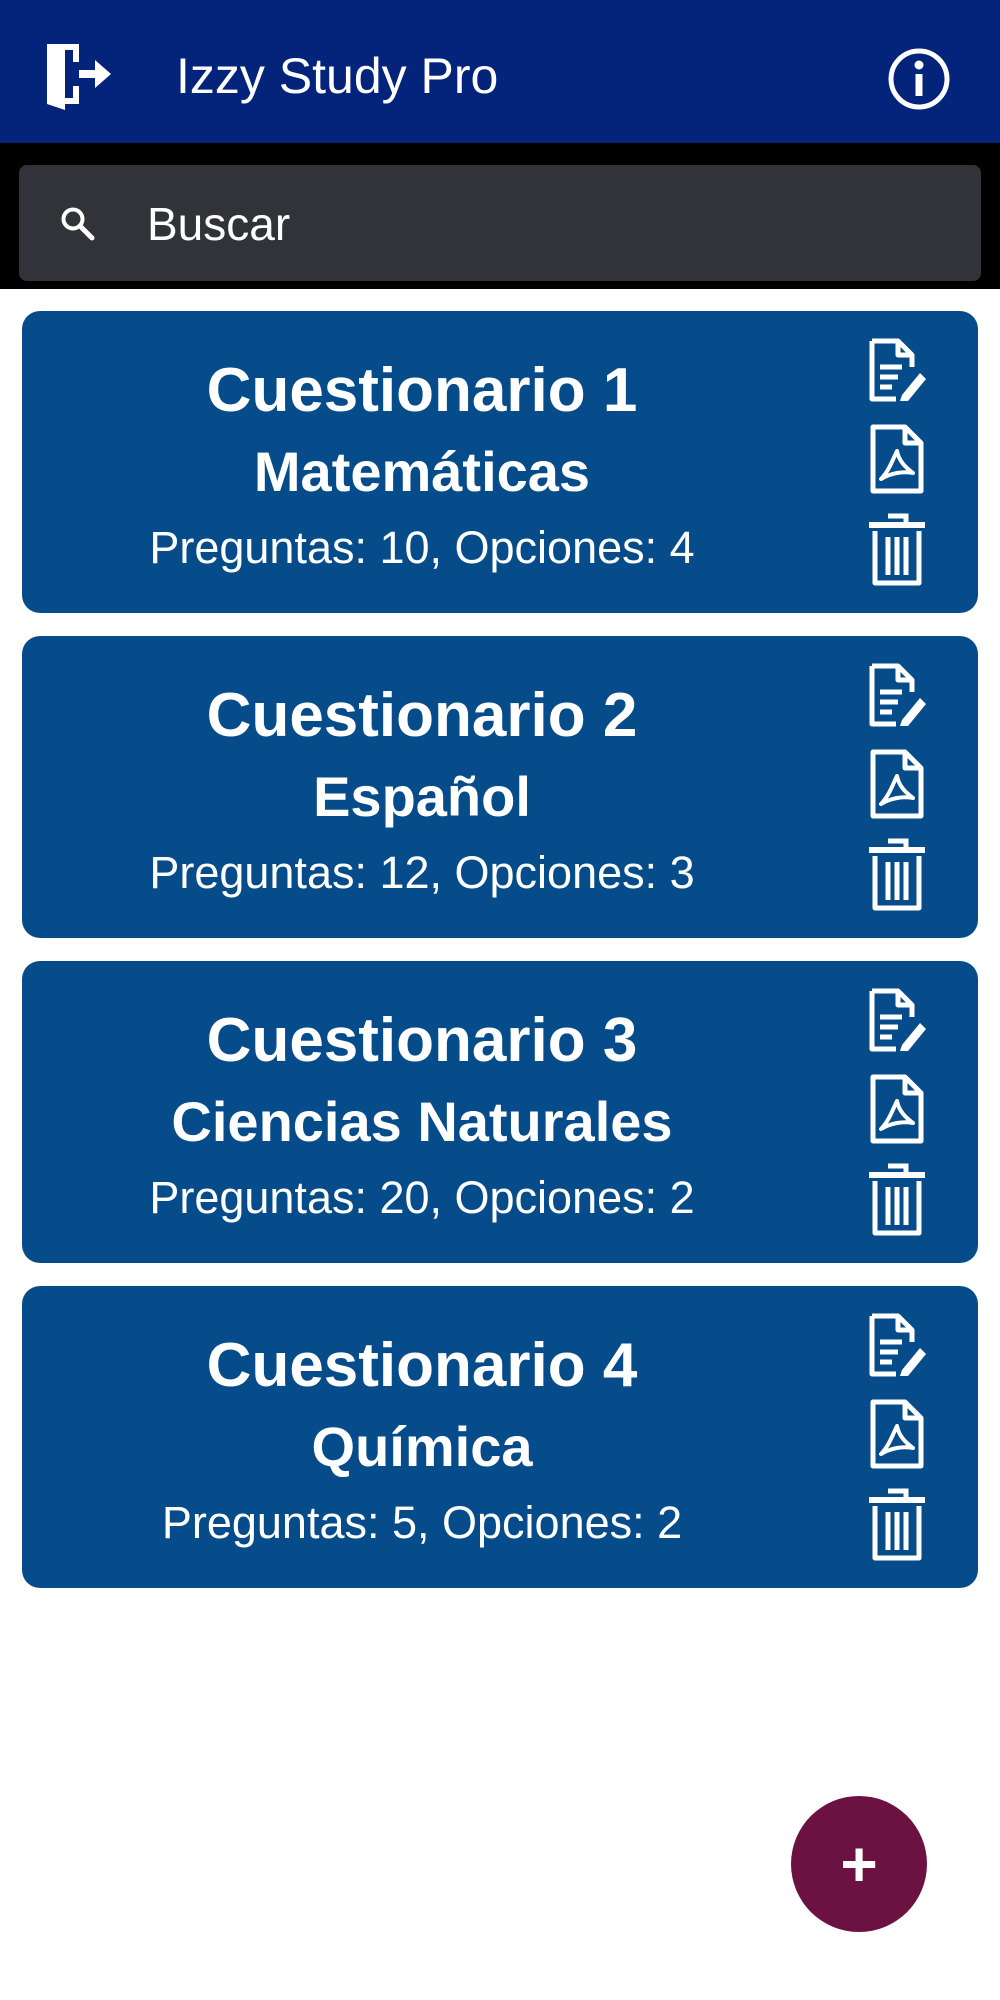 The image size is (1000, 2000). Describe the element at coordinates (422, 1522) in the screenshot. I see `quiz-meta: Preguntas: 5, Opciones: 2` at that location.